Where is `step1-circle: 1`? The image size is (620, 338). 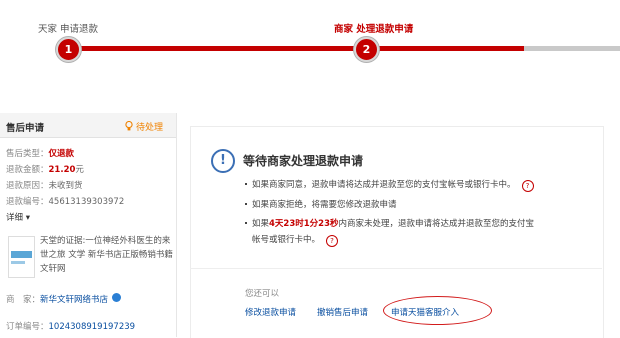
step1-circle: 1 is located at coordinates (68, 49).